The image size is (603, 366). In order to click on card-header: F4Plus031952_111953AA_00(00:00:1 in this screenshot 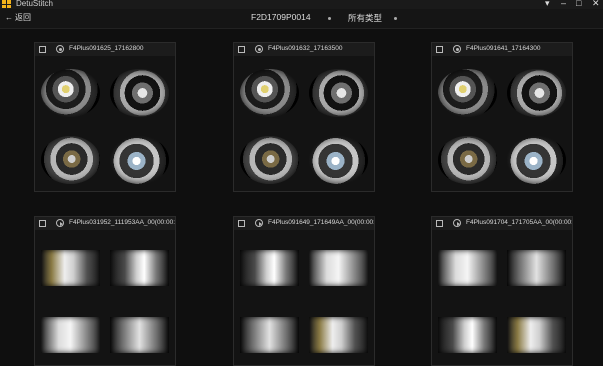, I will do `click(105, 223)`.